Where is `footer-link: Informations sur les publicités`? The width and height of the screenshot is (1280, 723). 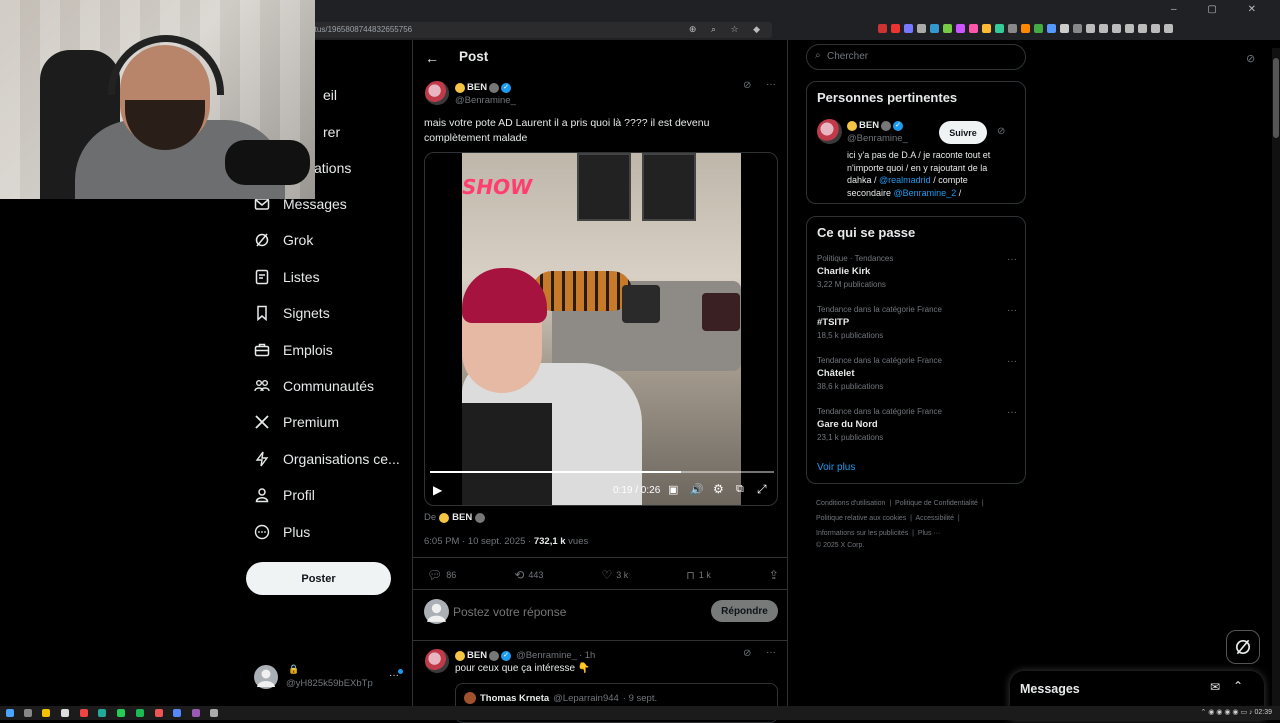 footer-link: Informations sur les publicités is located at coordinates (862, 533).